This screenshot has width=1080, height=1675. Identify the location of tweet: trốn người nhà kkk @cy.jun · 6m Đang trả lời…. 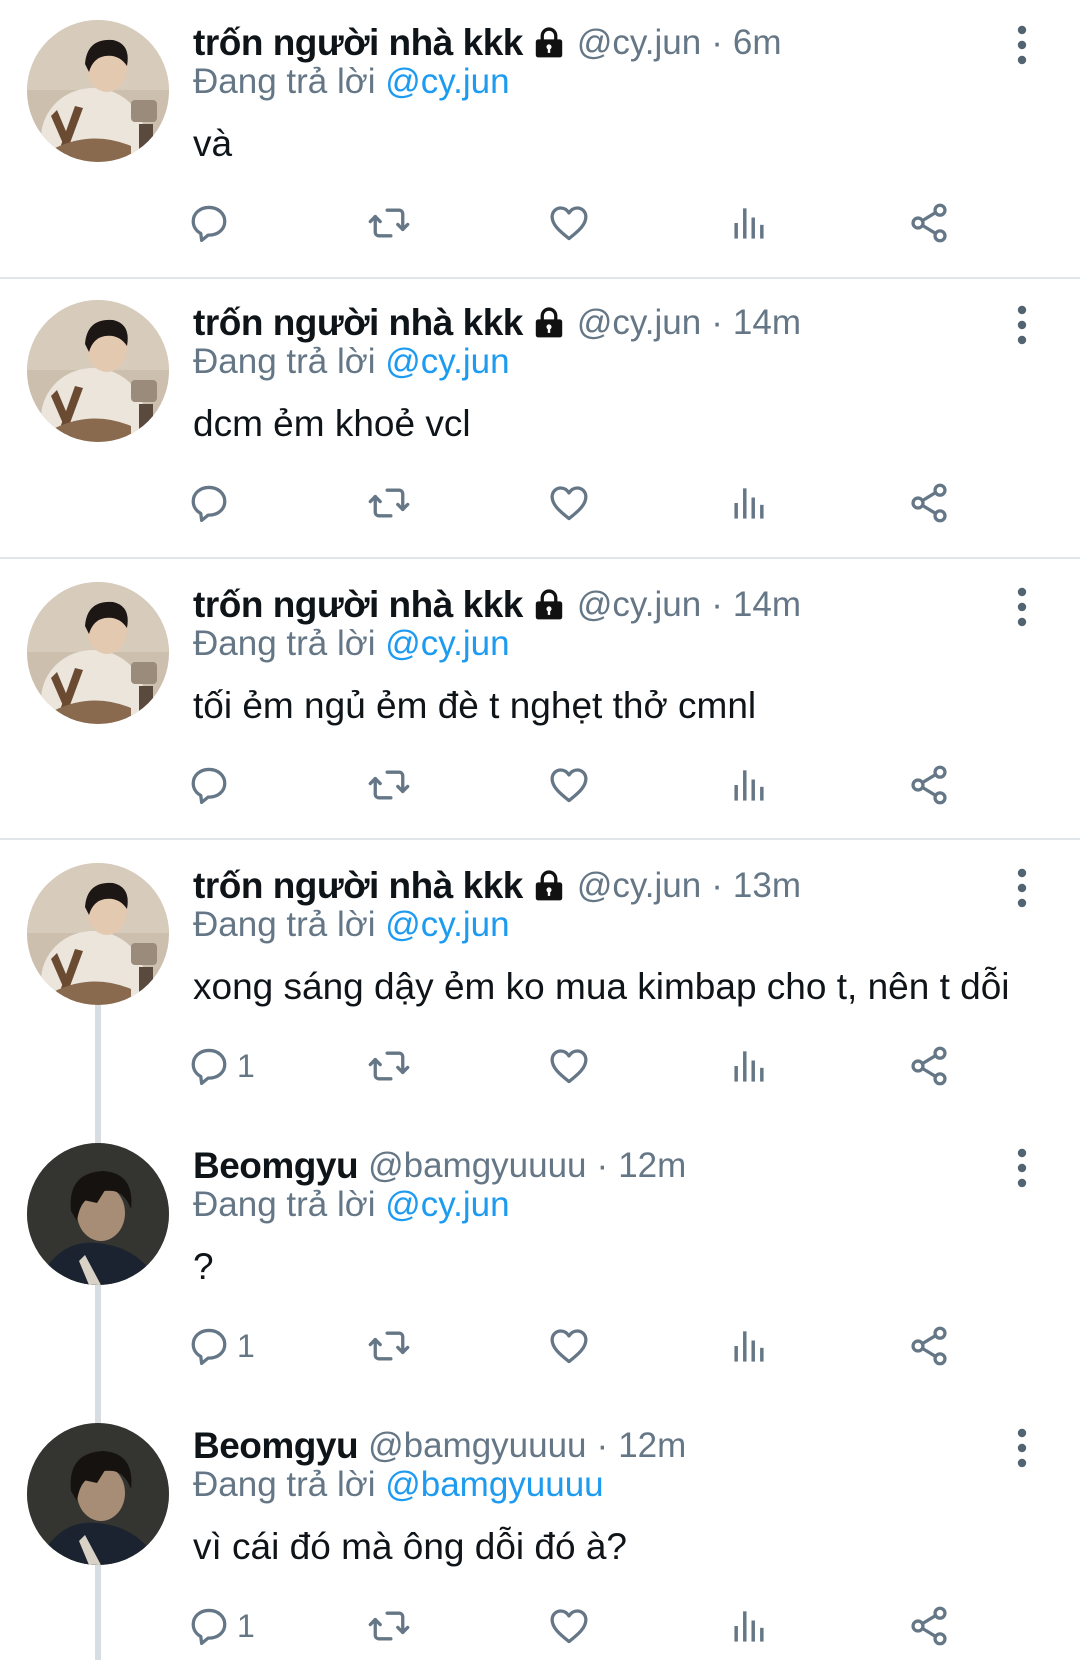
(540, 143).